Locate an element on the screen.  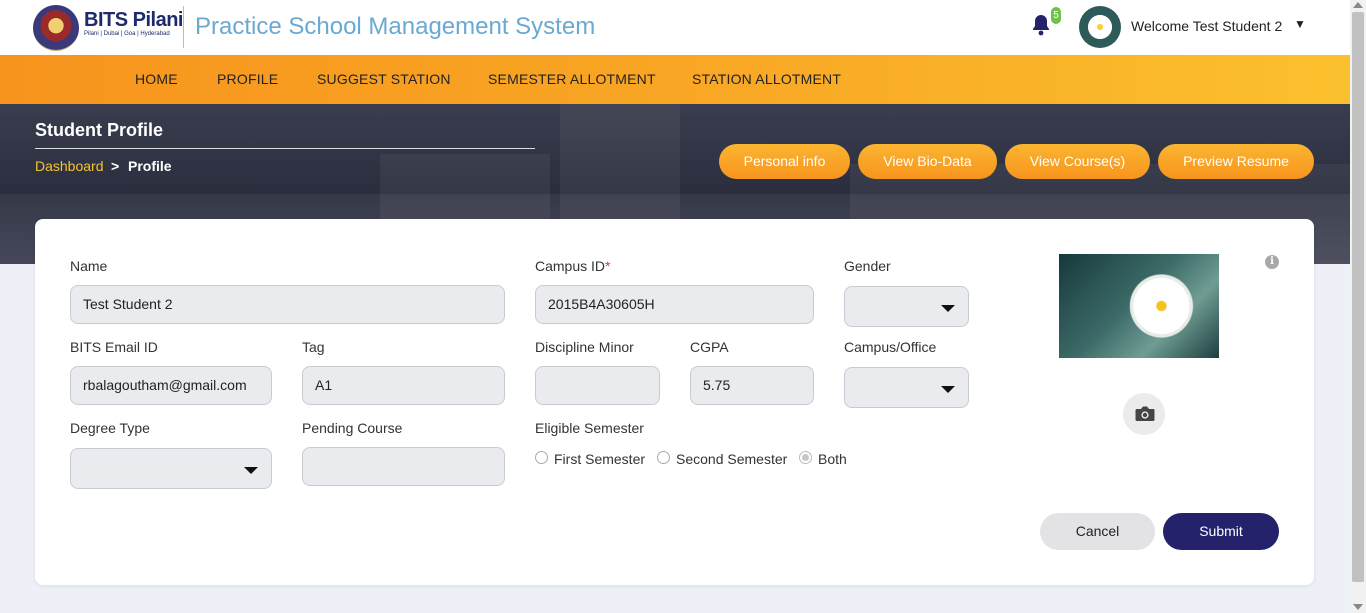
email-label: BITS Email ID is located at coordinates (114, 347).